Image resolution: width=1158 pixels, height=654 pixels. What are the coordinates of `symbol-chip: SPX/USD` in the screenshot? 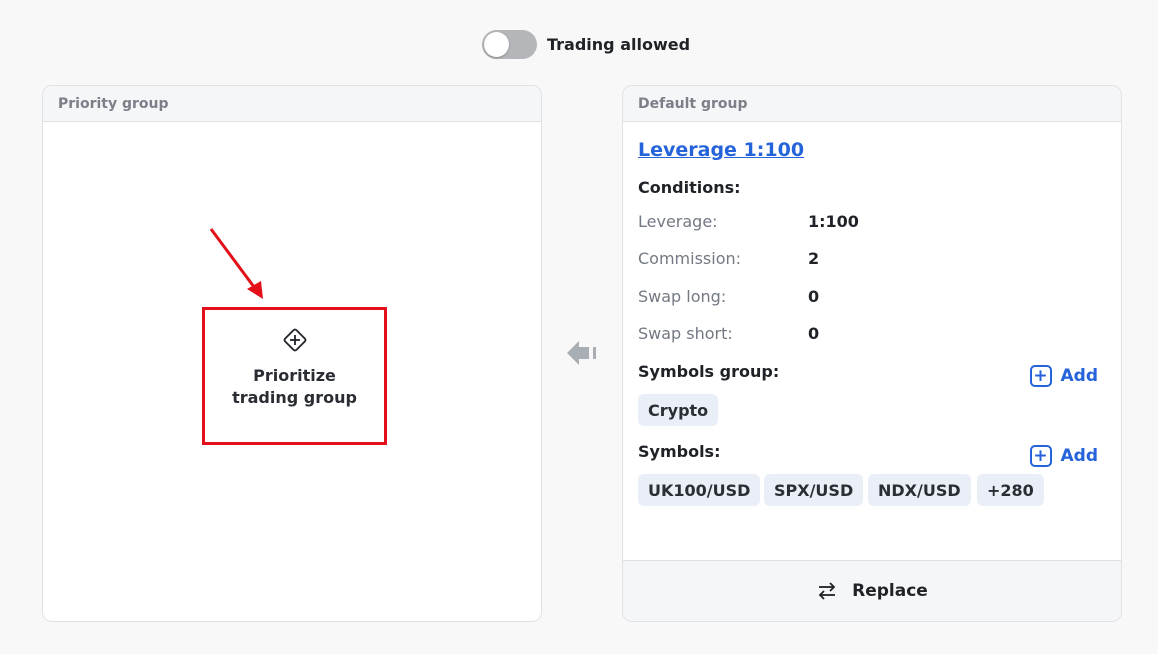 It's located at (814, 490).